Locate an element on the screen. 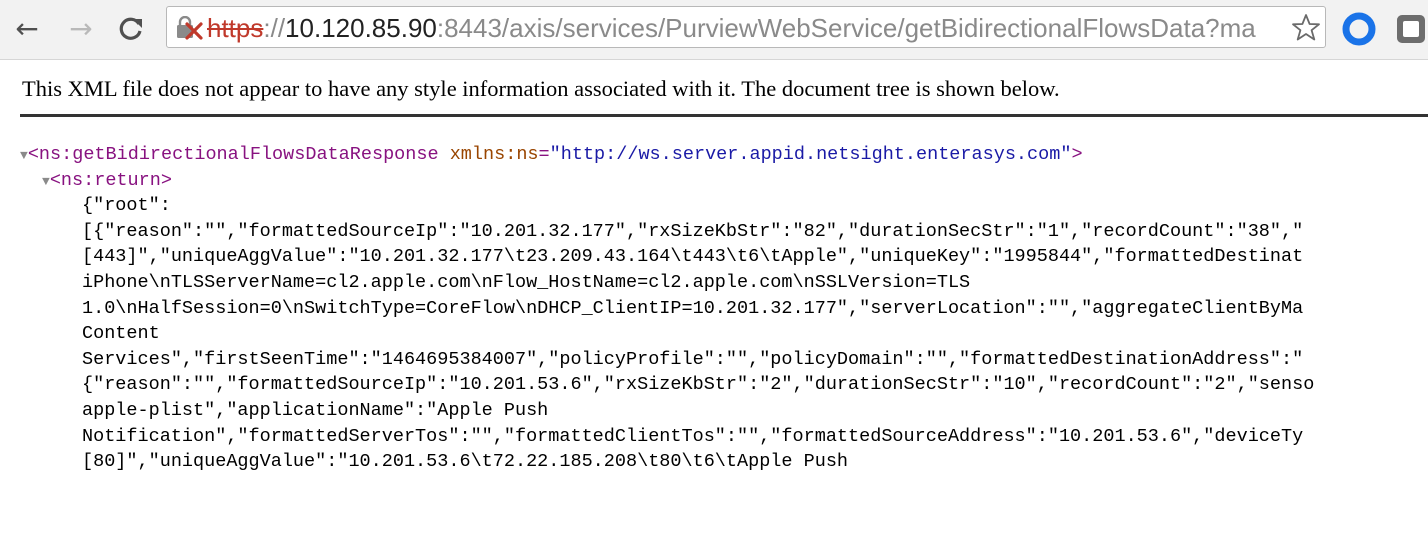 Image resolution: width=1428 pixels, height=552 pixels. url-scheme: https is located at coordinates (235, 28).